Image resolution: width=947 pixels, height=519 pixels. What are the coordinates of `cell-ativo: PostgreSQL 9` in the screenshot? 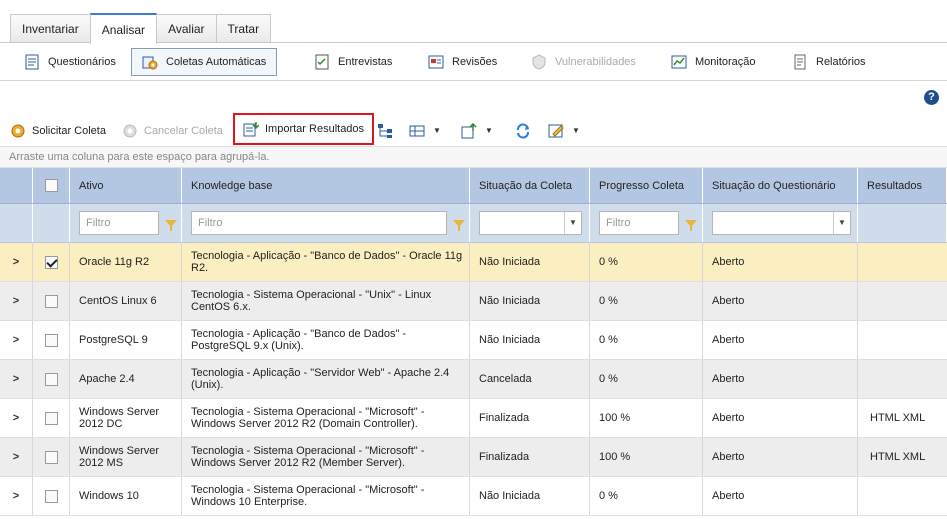 It's located at (126, 340).